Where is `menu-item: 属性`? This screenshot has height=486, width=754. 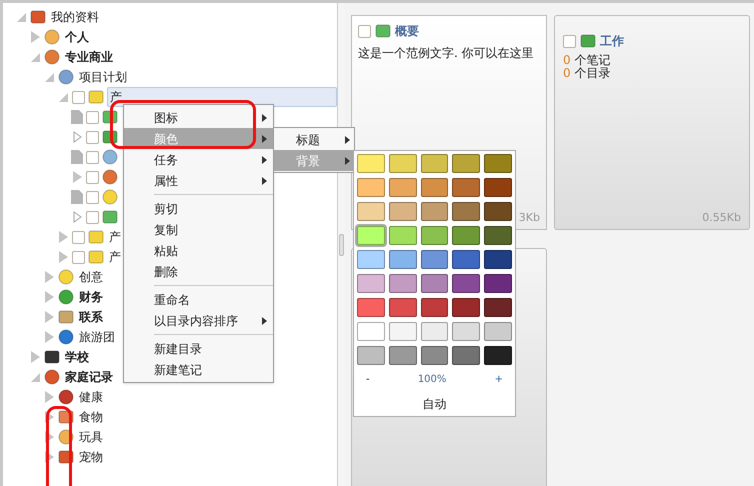 menu-item: 属性 is located at coordinates (198, 180).